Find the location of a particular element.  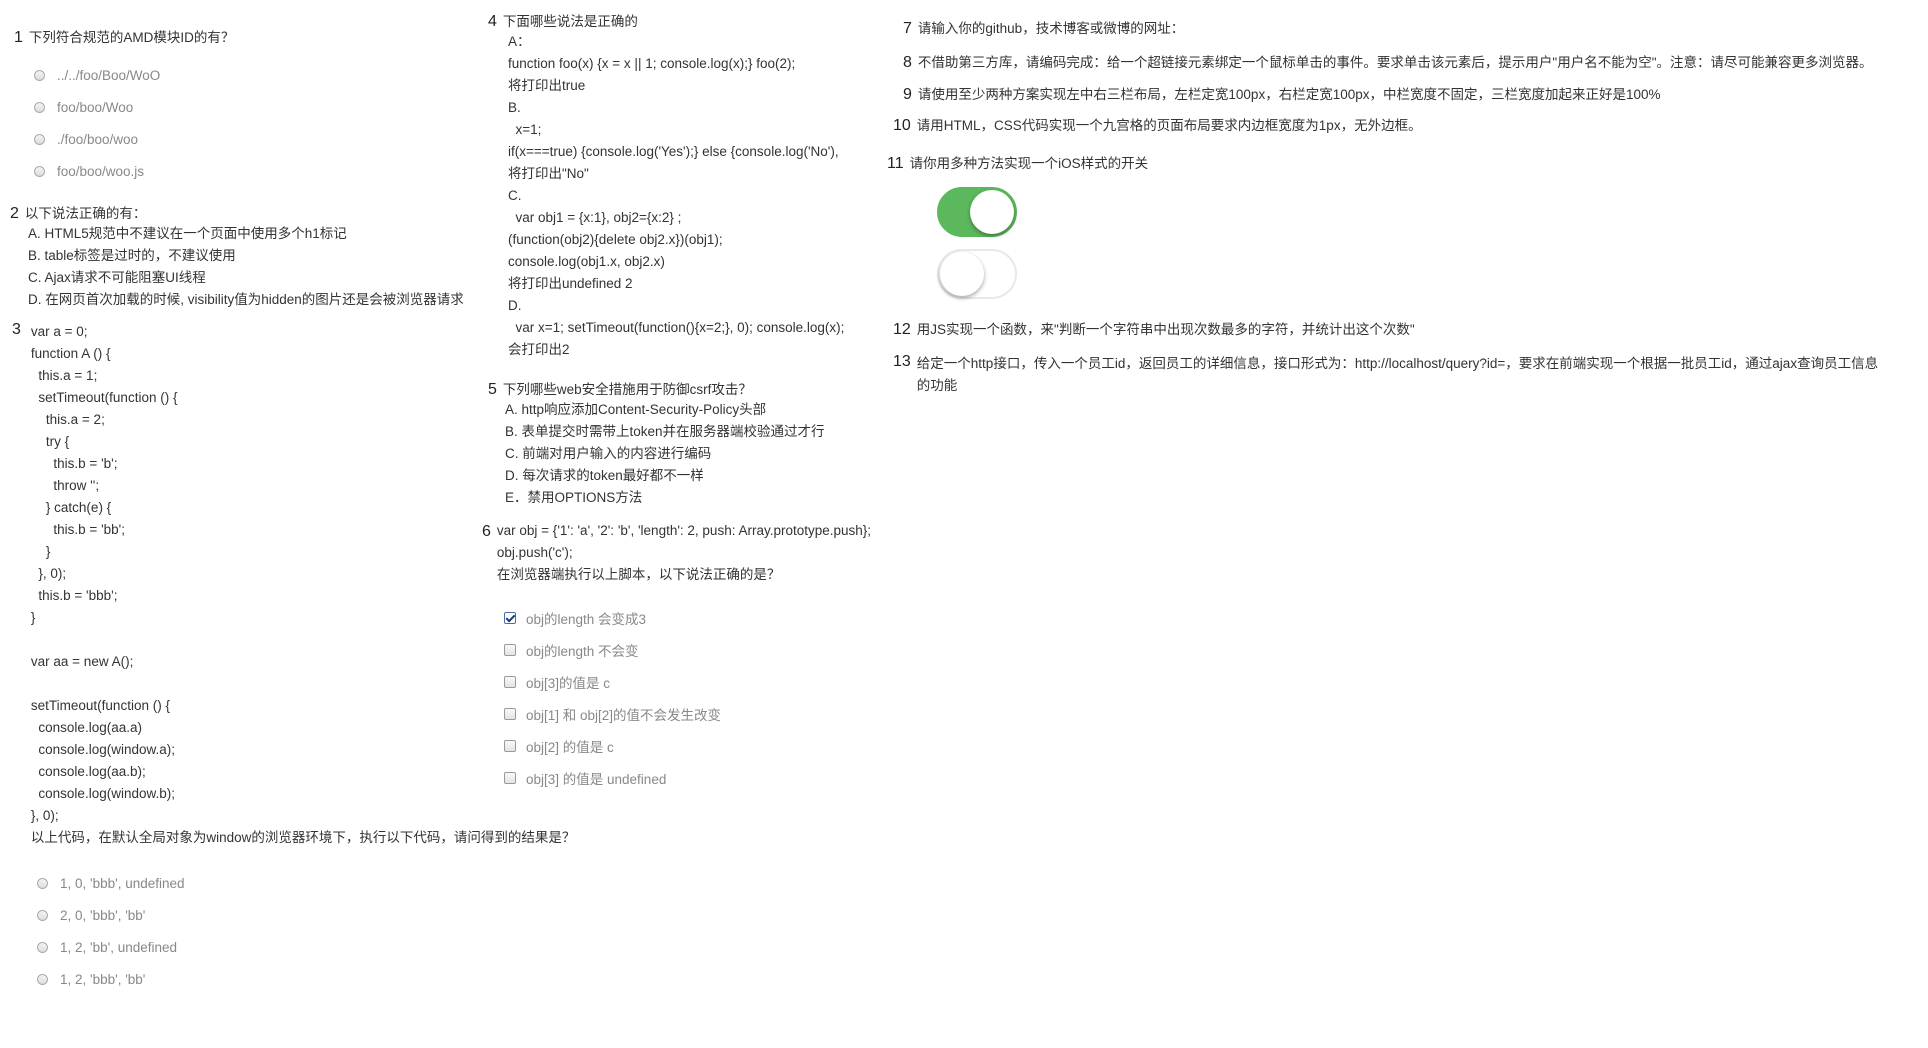

question-number: 10 is located at coordinates (902, 125).